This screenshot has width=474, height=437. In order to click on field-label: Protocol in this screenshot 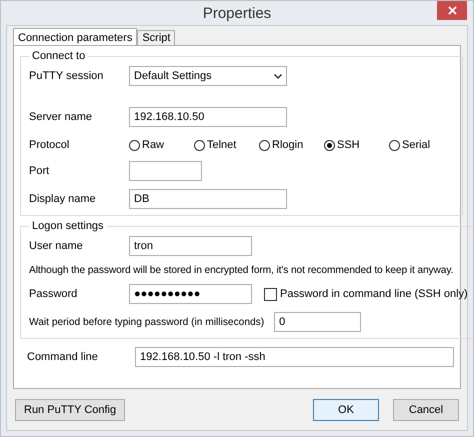, I will do `click(49, 145)`.